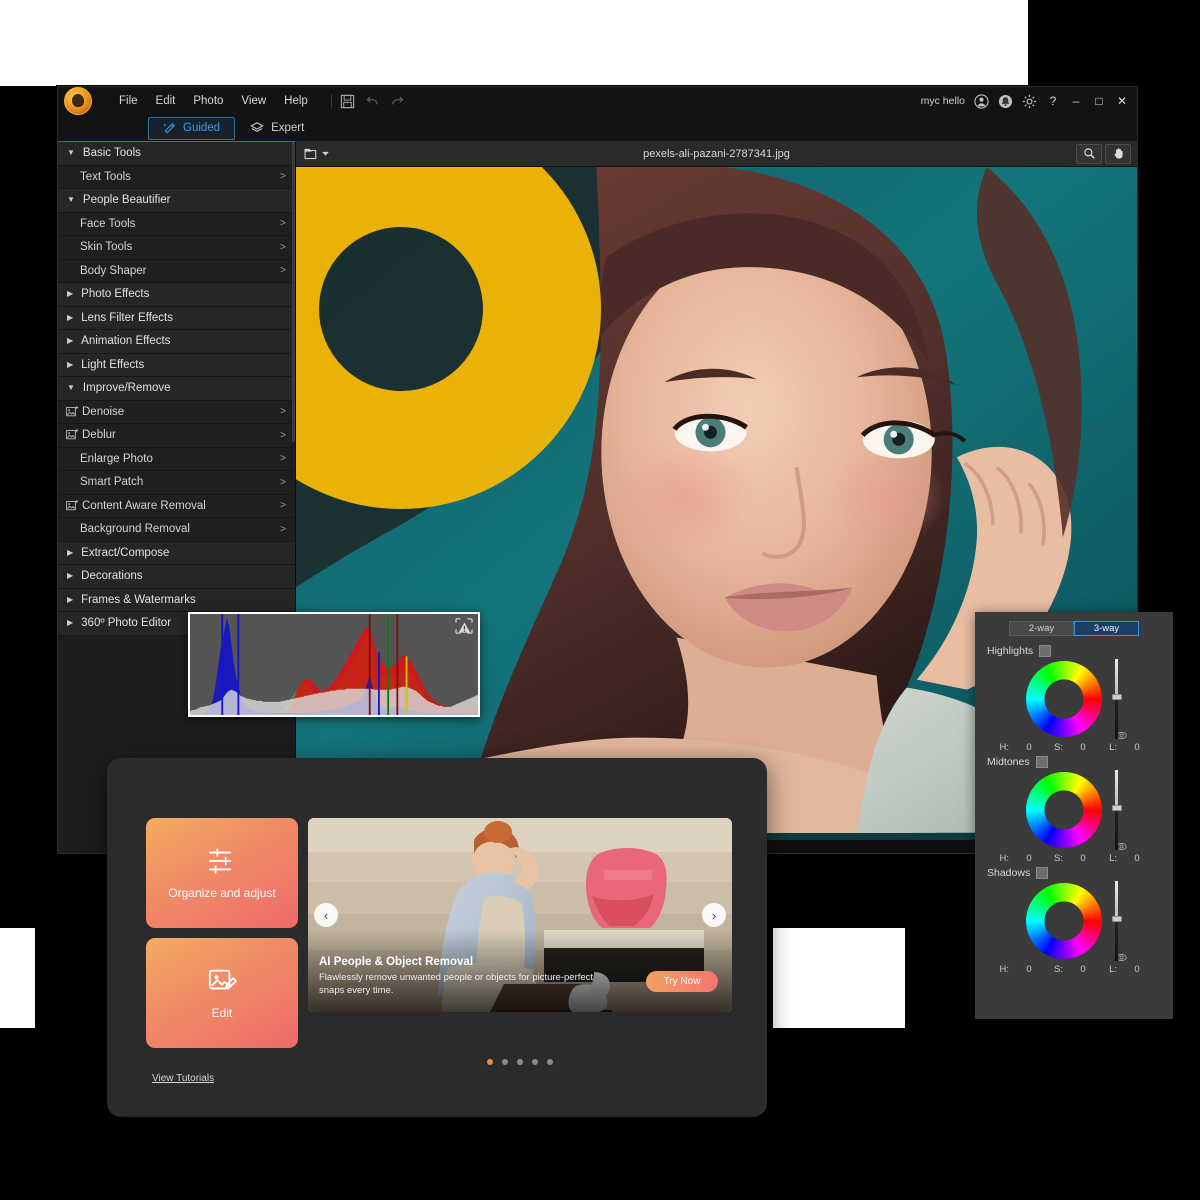 This screenshot has height=1200, width=1200. I want to click on luminance-slider-shadows, so click(1117, 921).